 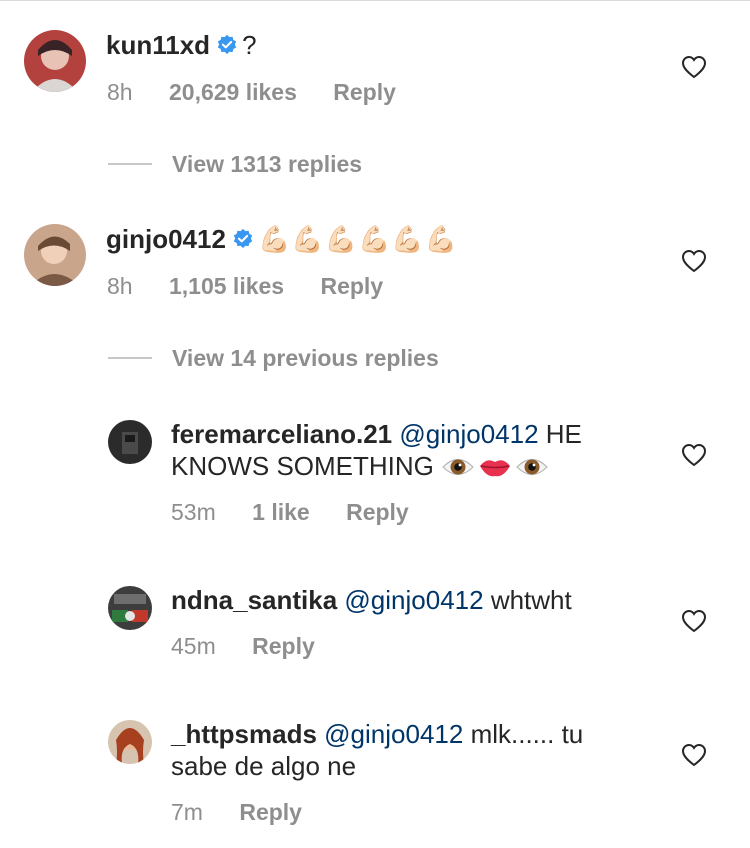 What do you see at coordinates (243, 646) in the screenshot?
I see `reply-meta: 45m Reply` at bounding box center [243, 646].